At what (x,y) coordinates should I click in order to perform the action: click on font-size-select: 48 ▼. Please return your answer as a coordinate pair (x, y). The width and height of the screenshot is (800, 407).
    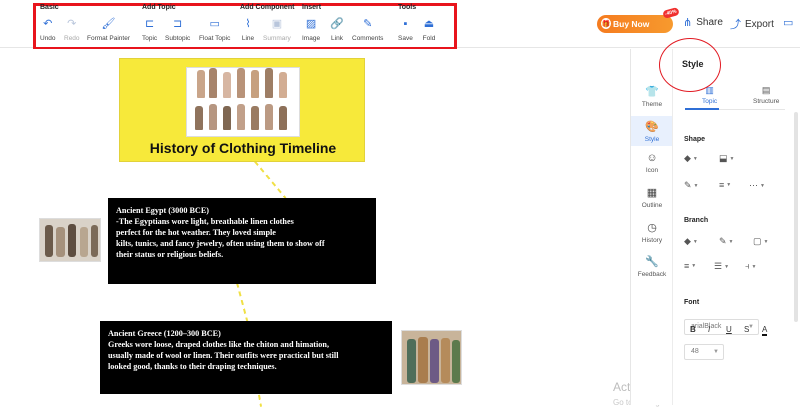
    Looking at the image, I should click on (704, 352).